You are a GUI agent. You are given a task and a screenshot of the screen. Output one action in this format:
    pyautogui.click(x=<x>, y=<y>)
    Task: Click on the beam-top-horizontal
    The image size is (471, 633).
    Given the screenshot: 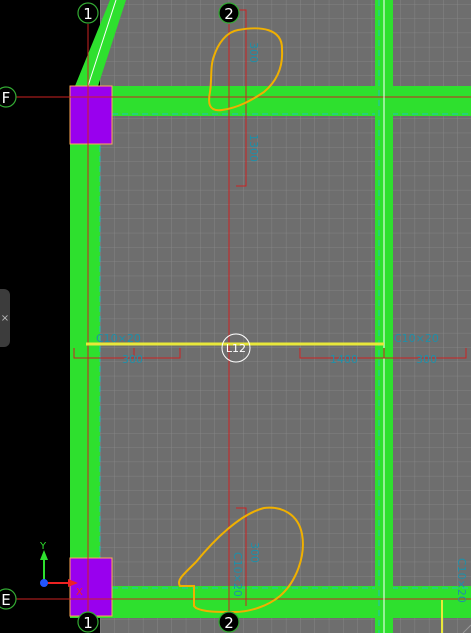 What is the action you would take?
    pyautogui.click(x=278, y=101)
    